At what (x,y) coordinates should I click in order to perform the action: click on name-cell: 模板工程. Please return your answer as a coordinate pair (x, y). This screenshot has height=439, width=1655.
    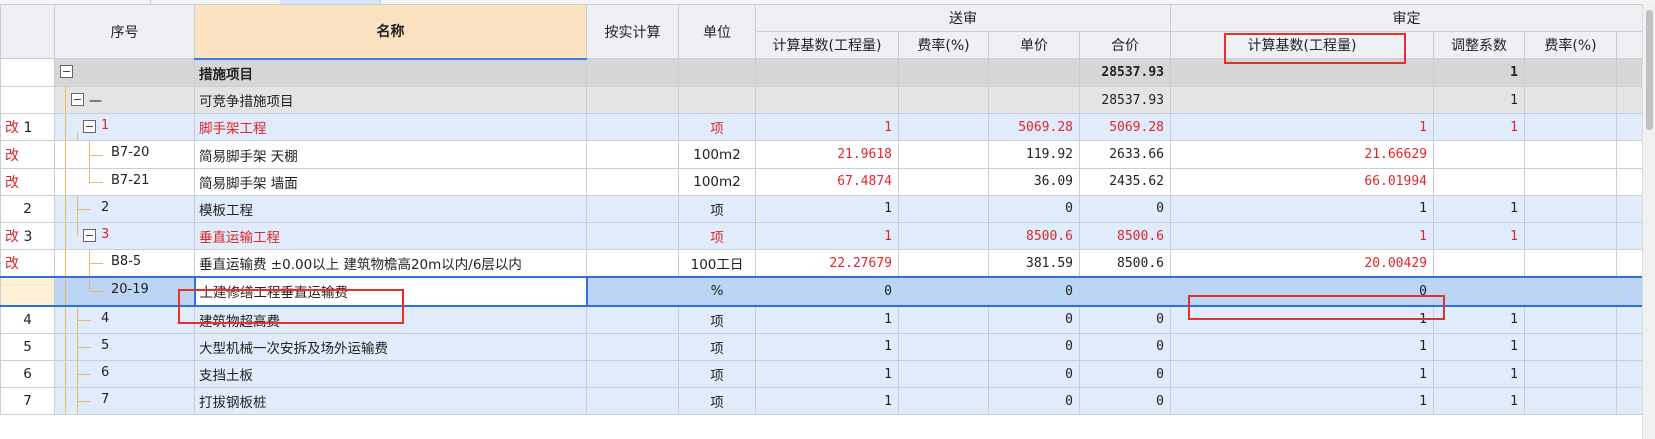
    Looking at the image, I should click on (390, 209).